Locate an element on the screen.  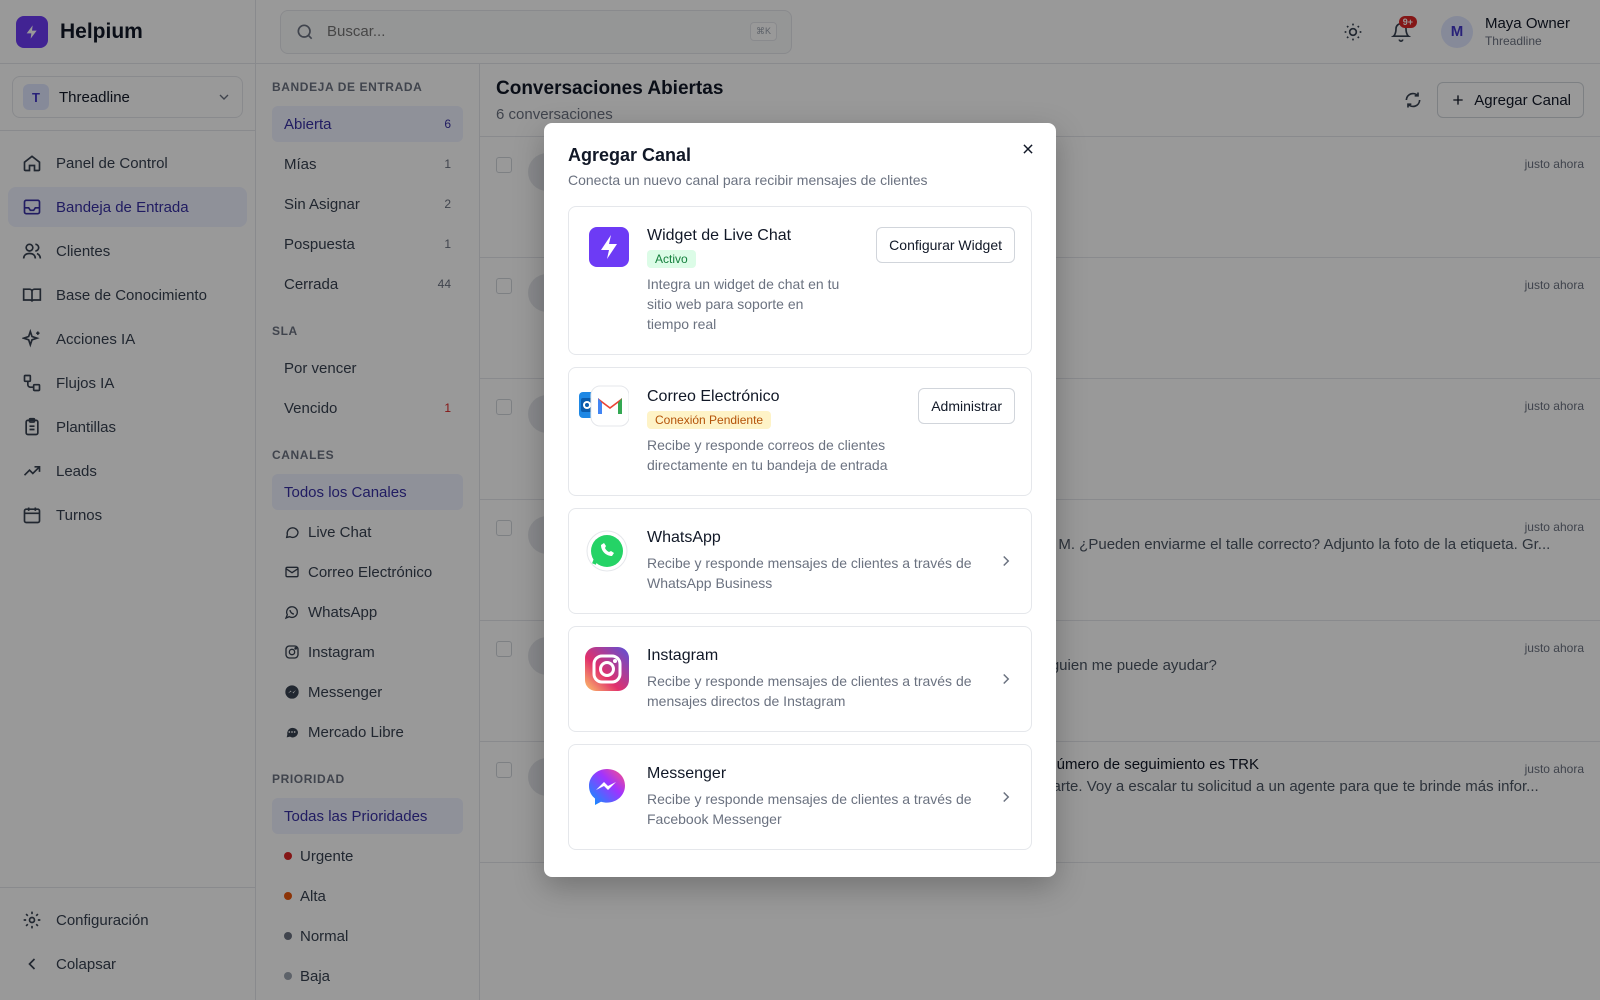
whatsapp-icon is located at coordinates (609, 561).